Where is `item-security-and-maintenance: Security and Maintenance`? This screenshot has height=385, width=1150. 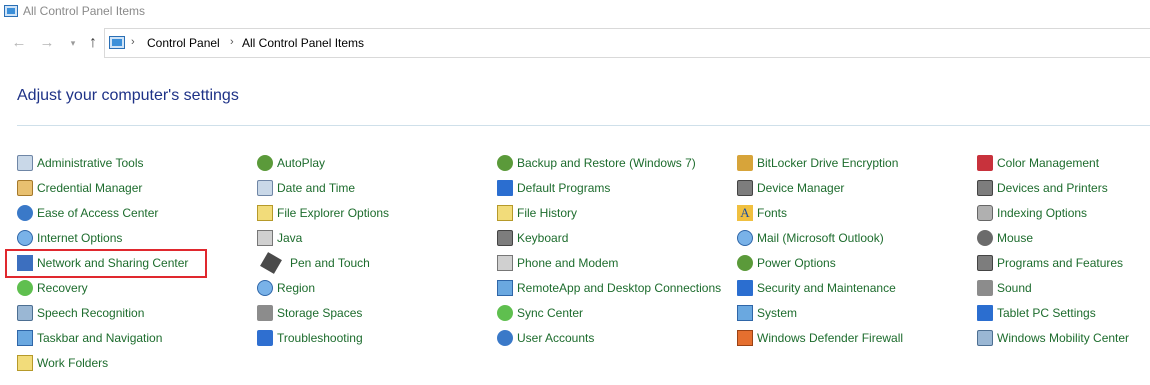 item-security-and-maintenance: Security and Maintenance is located at coordinates (816, 287).